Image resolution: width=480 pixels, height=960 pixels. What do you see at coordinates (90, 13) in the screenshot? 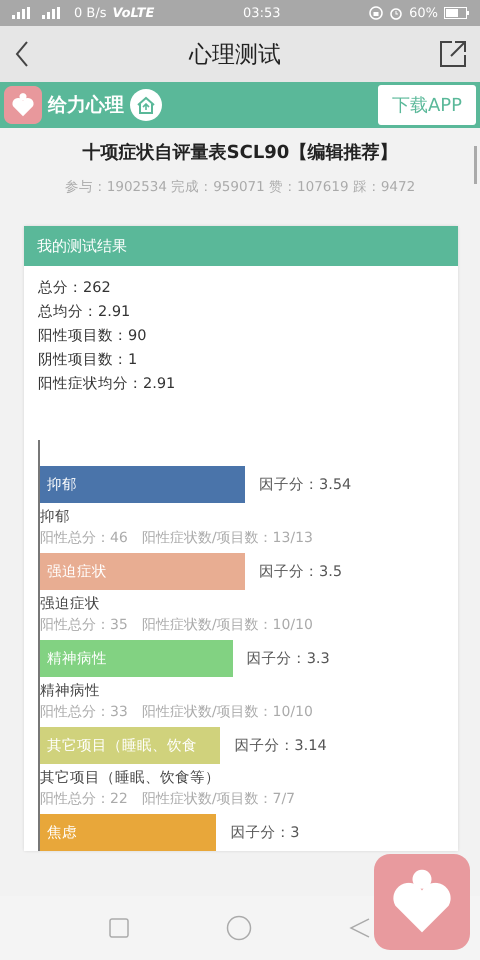
I see `network-speed: 0 B/s` at bounding box center [90, 13].